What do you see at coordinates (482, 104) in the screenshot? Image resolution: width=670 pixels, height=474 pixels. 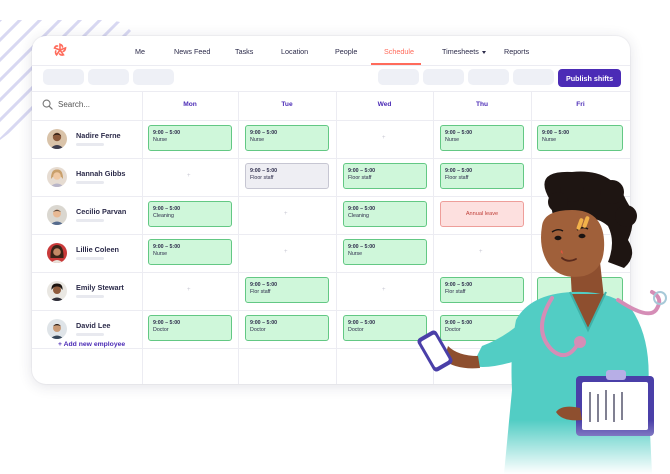 I see `day-header-thu: Thu` at bounding box center [482, 104].